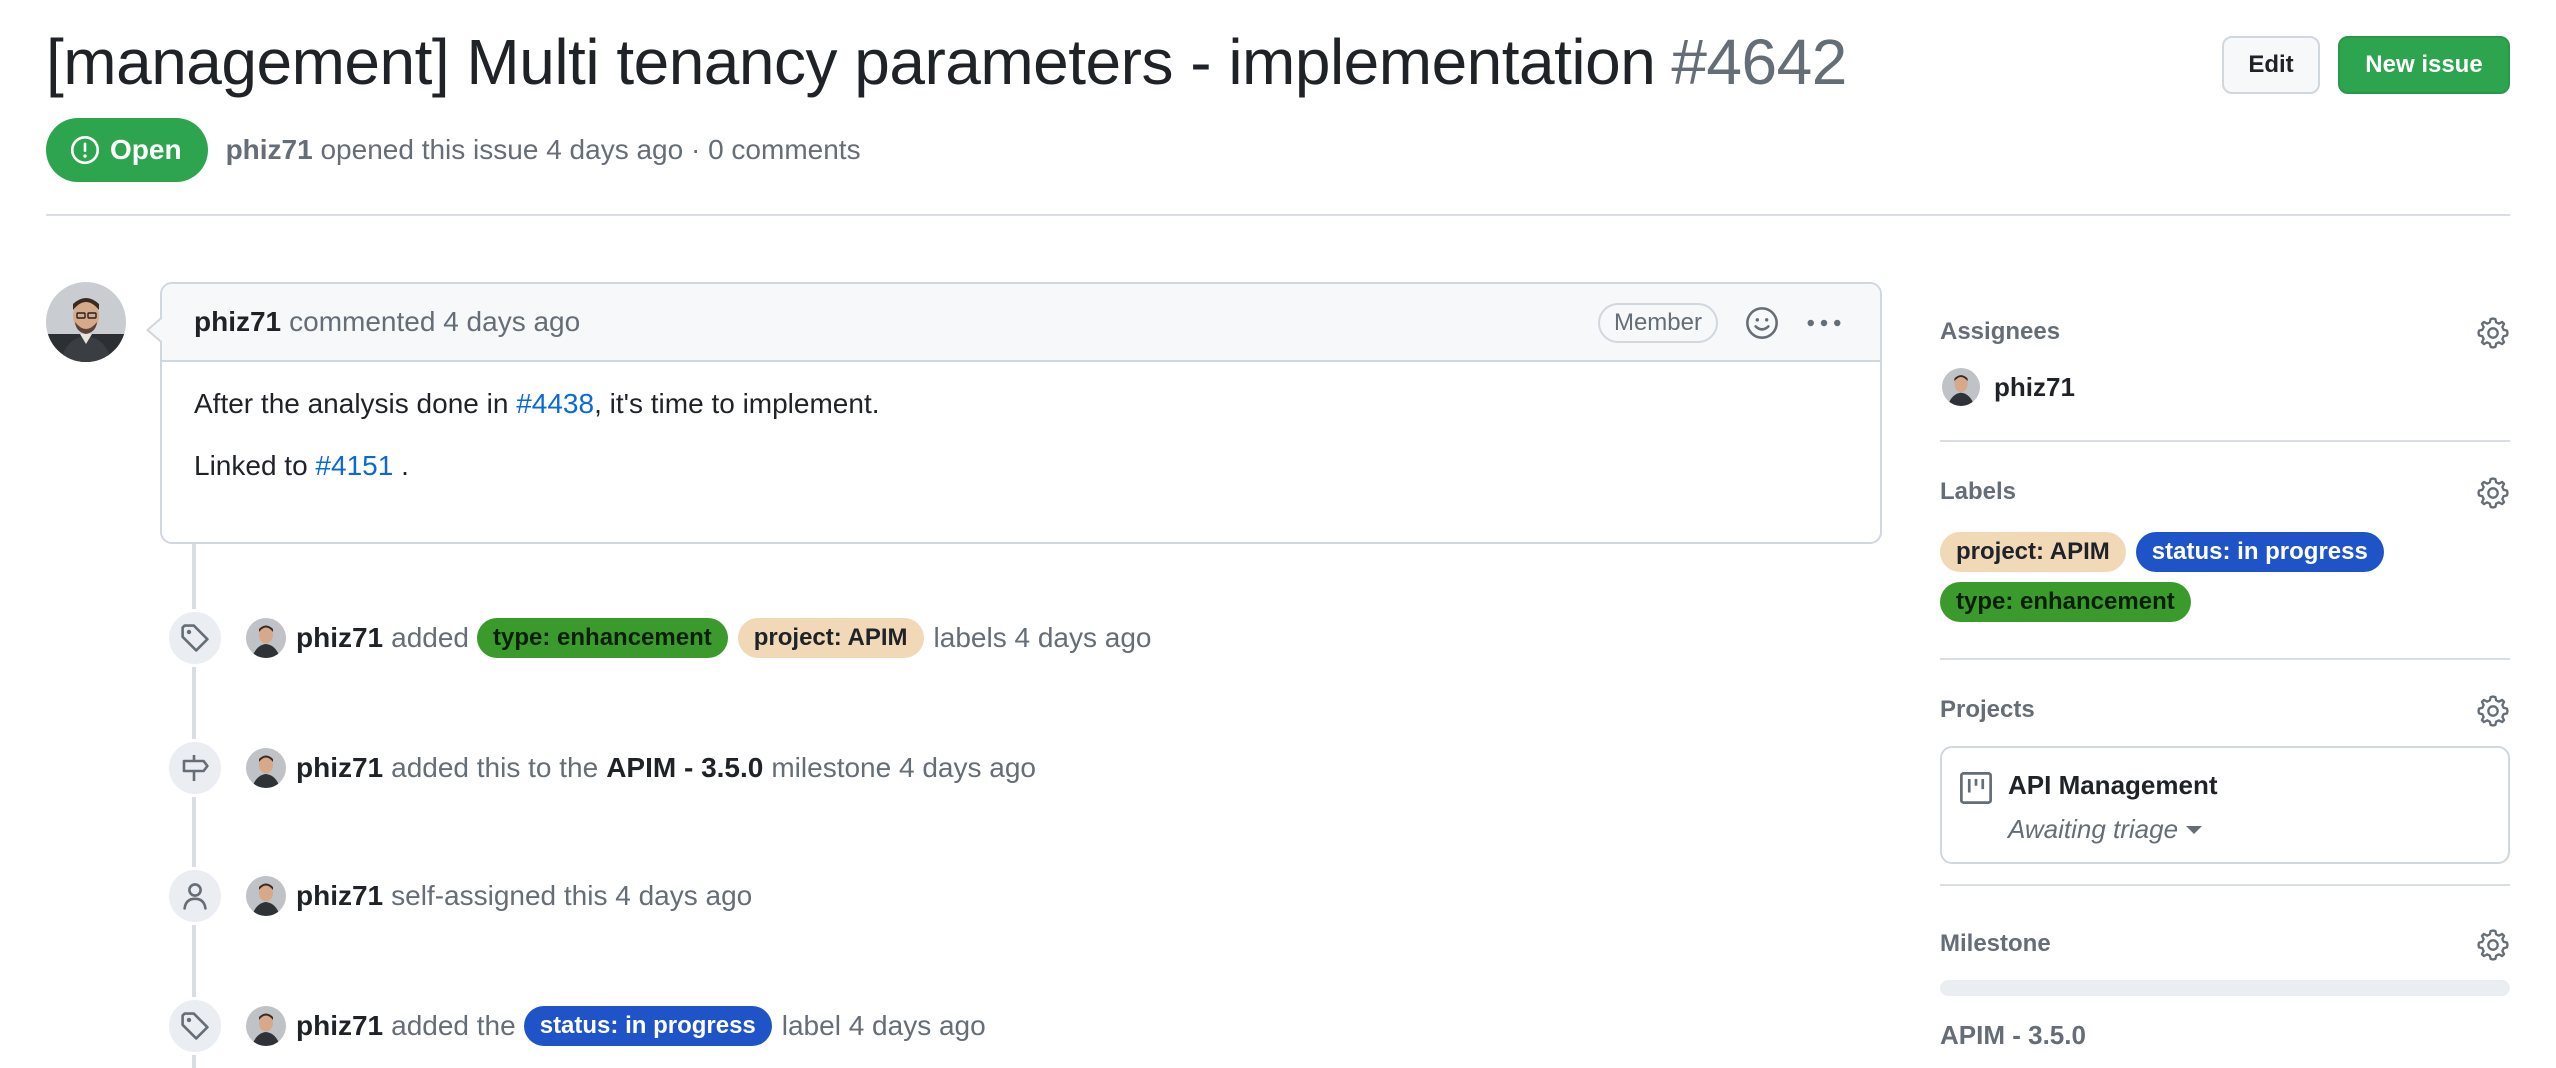  Describe the element at coordinates (2271, 65) in the screenshot. I see `edit-button: Edit` at that location.